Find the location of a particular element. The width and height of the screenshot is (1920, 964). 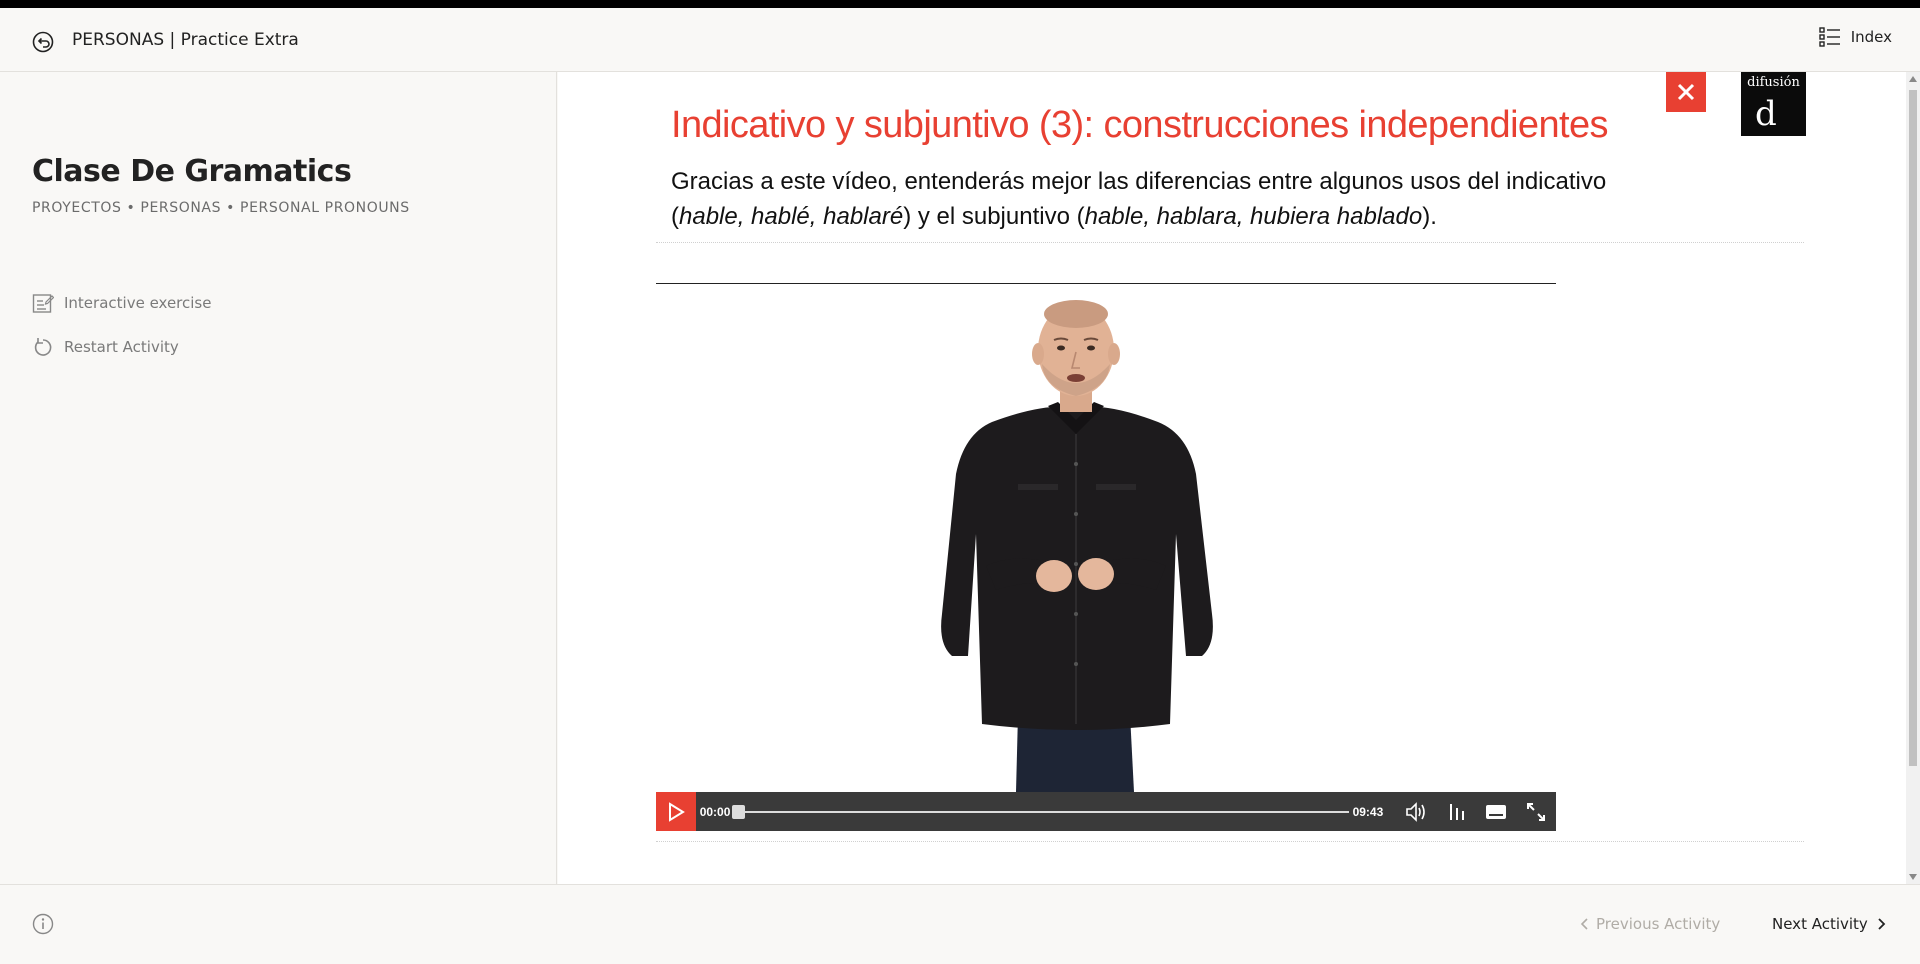

video-controls: 00:00 09:43 is located at coordinates (1106, 811).